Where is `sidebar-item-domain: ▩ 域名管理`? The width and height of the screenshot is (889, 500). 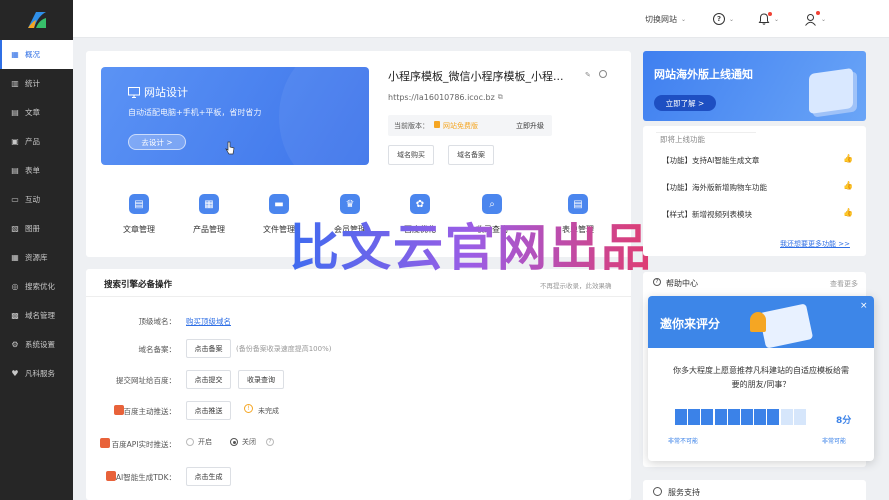 sidebar-item-domain: ▩ 域名管理 is located at coordinates (36, 315).